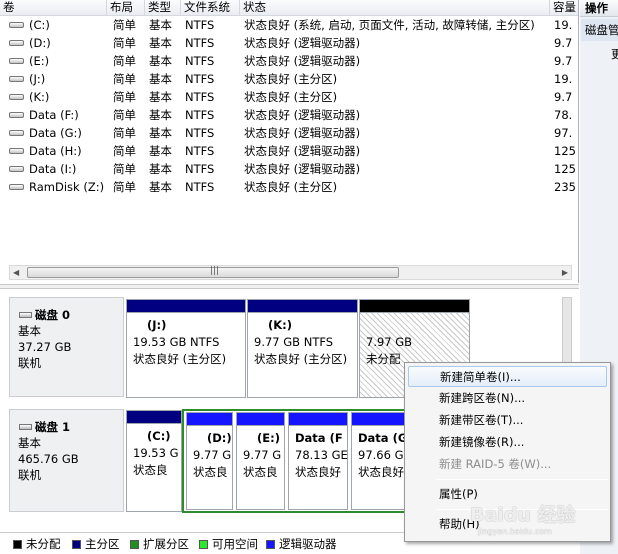  What do you see at coordinates (515, 531) in the screenshot?
I see `baidu-watermark-url: jingyan.baidu.com` at bounding box center [515, 531].